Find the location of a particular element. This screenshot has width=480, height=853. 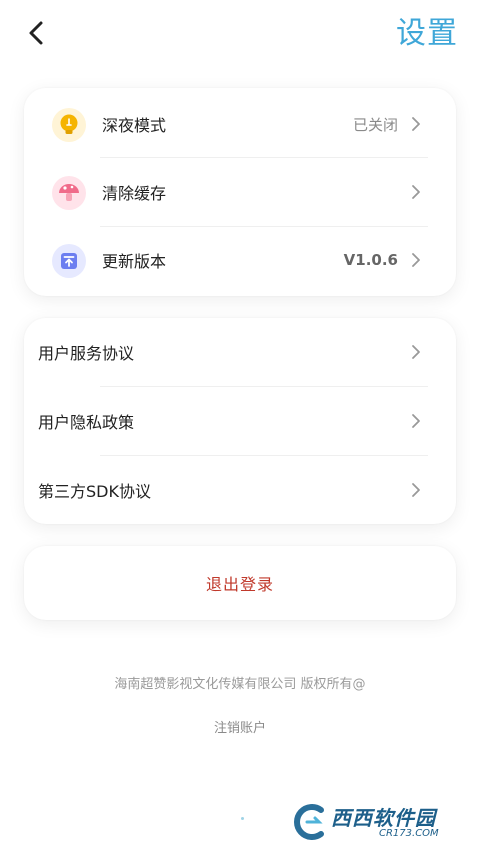

watermark-logo-icon is located at coordinates (309, 822).